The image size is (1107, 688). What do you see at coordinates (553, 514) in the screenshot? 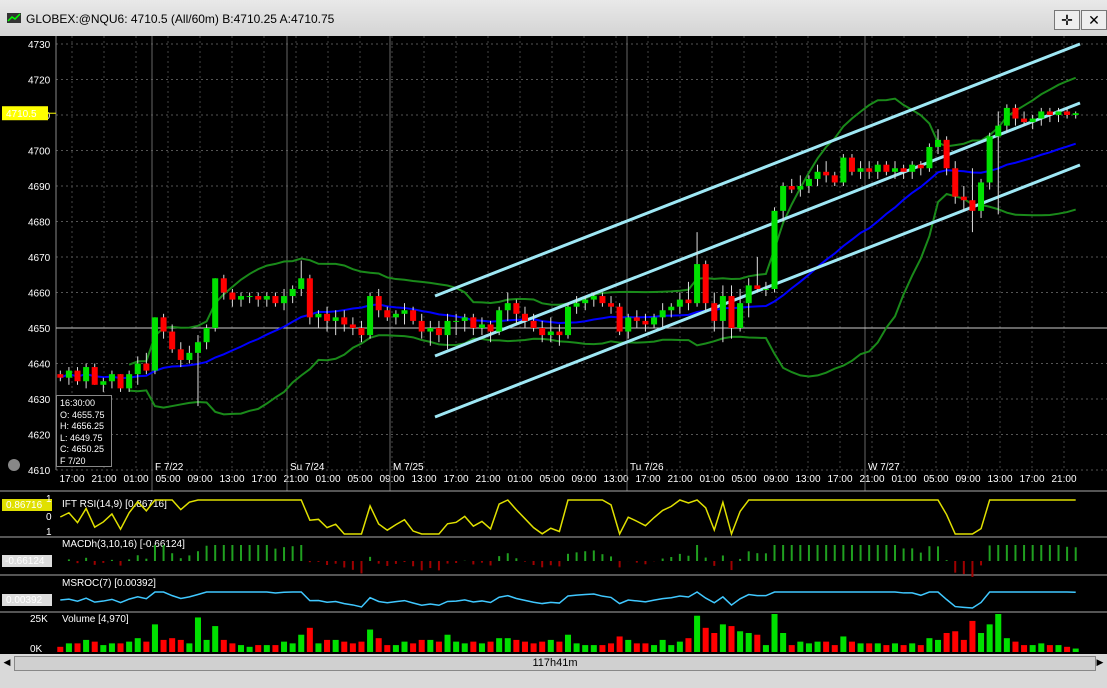
I see `indicator-panel` at bounding box center [553, 514].